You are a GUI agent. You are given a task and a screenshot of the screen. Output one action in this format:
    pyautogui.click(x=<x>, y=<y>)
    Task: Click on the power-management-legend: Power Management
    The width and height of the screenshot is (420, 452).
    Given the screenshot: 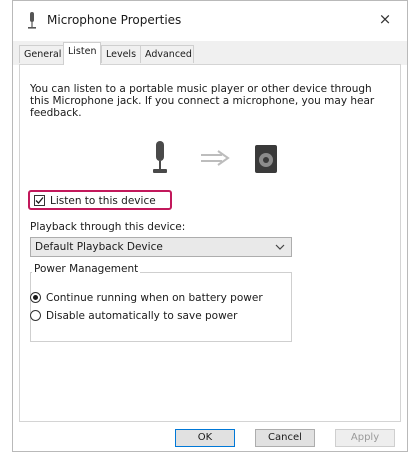 What is the action you would take?
    pyautogui.click(x=86, y=269)
    